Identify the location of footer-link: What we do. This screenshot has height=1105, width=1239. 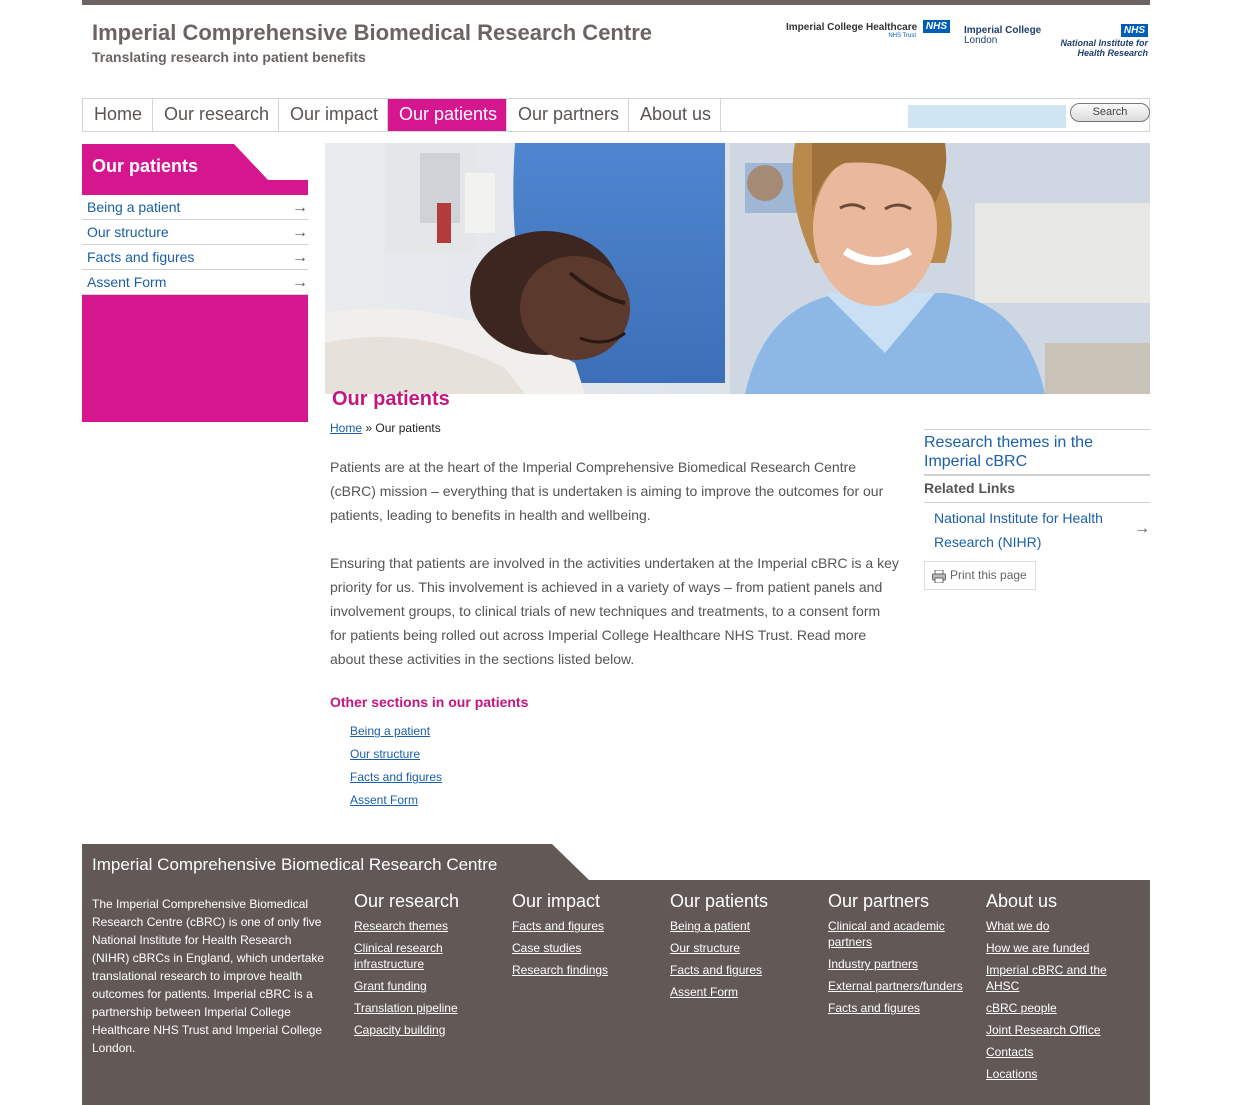
(1061, 926).